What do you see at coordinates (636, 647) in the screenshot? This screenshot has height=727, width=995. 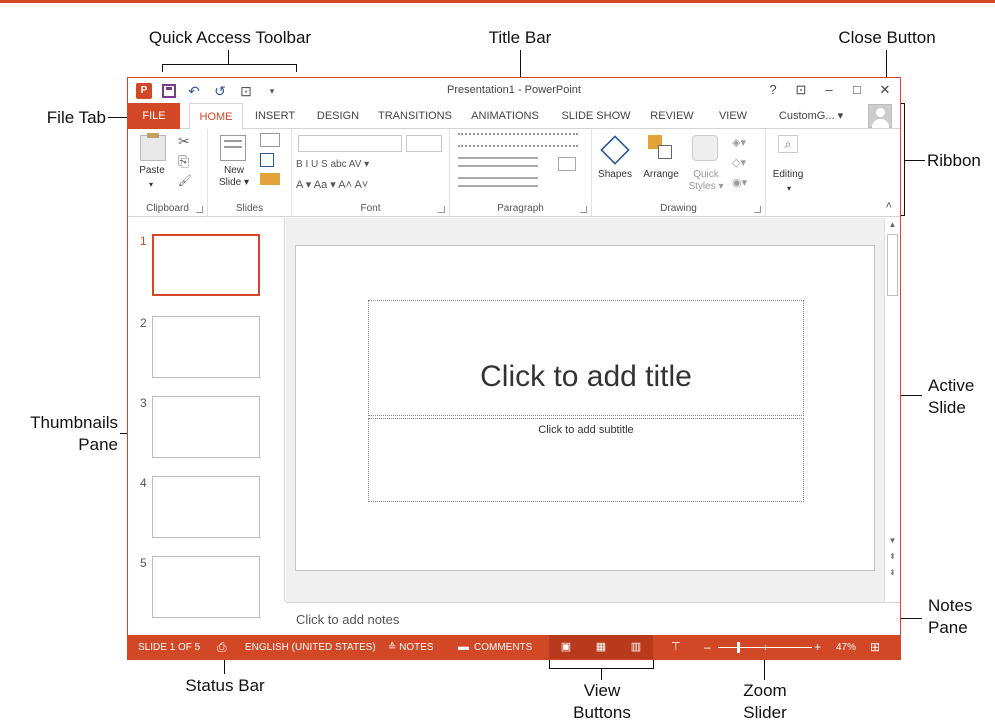 I see `reading-view-icon: ▥` at bounding box center [636, 647].